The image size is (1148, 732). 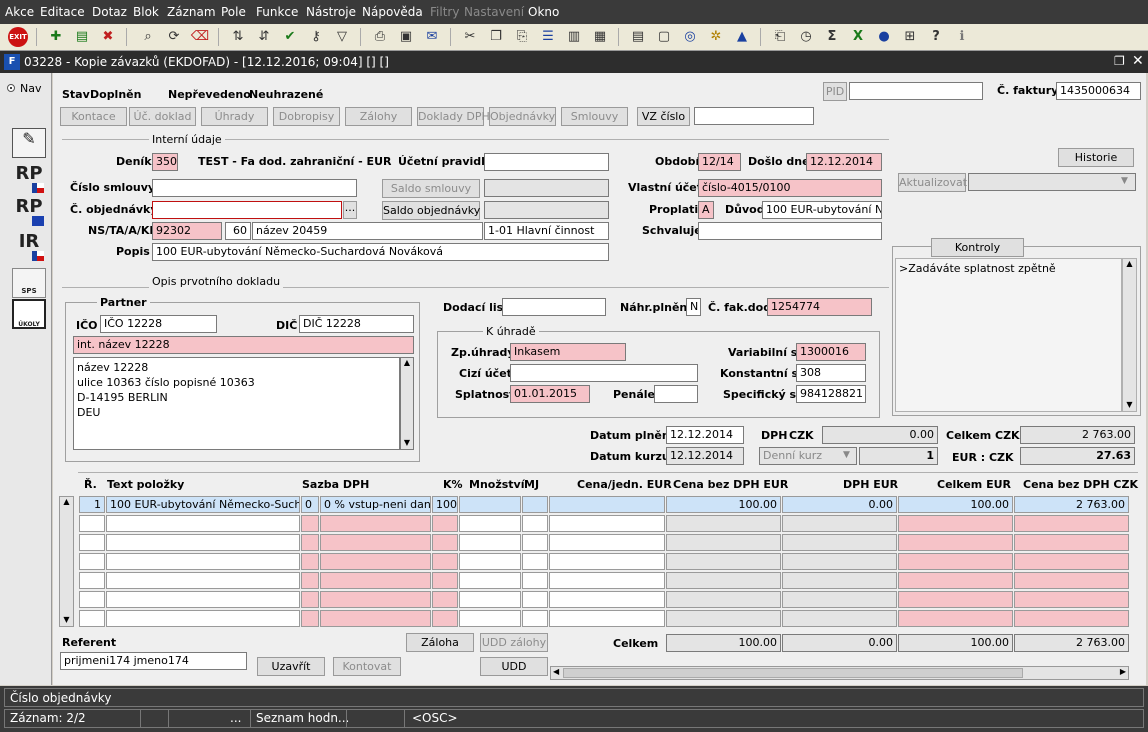 What do you see at coordinates (11, 88) in the screenshot?
I see `nav-radio` at bounding box center [11, 88].